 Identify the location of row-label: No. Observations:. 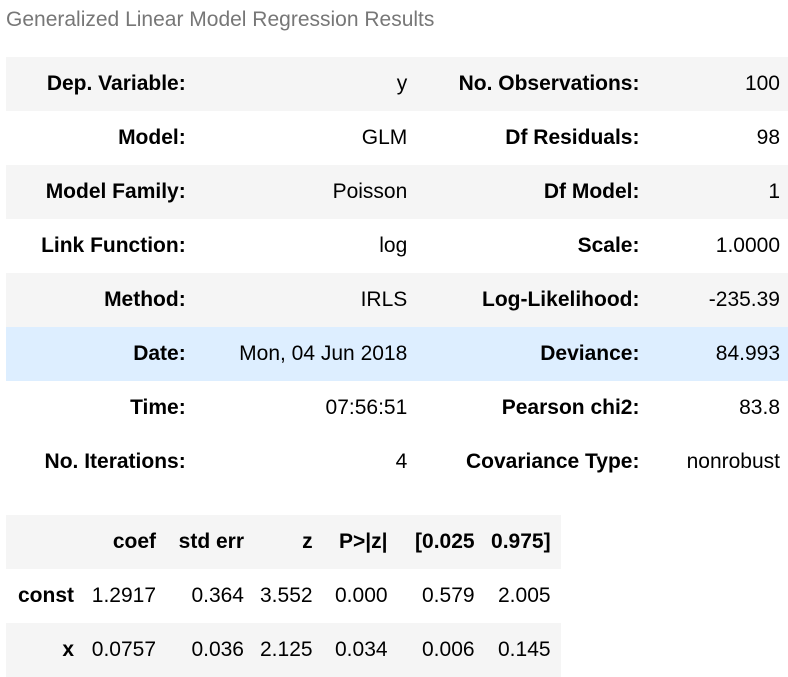
(549, 83).